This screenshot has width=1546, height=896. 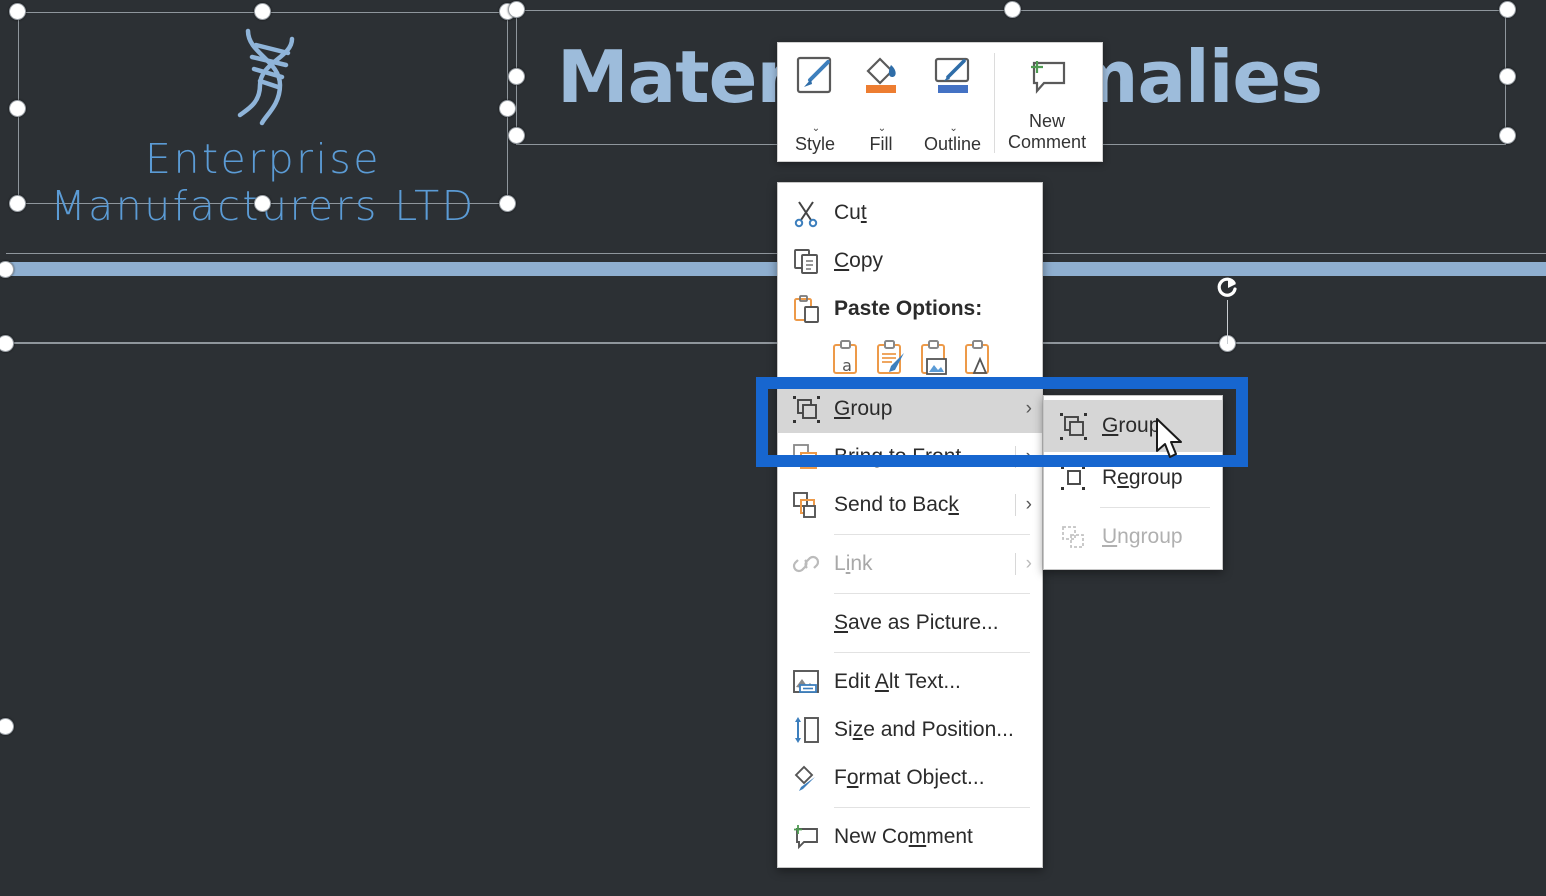 What do you see at coordinates (1073, 537) in the screenshot?
I see `ungroup-icon` at bounding box center [1073, 537].